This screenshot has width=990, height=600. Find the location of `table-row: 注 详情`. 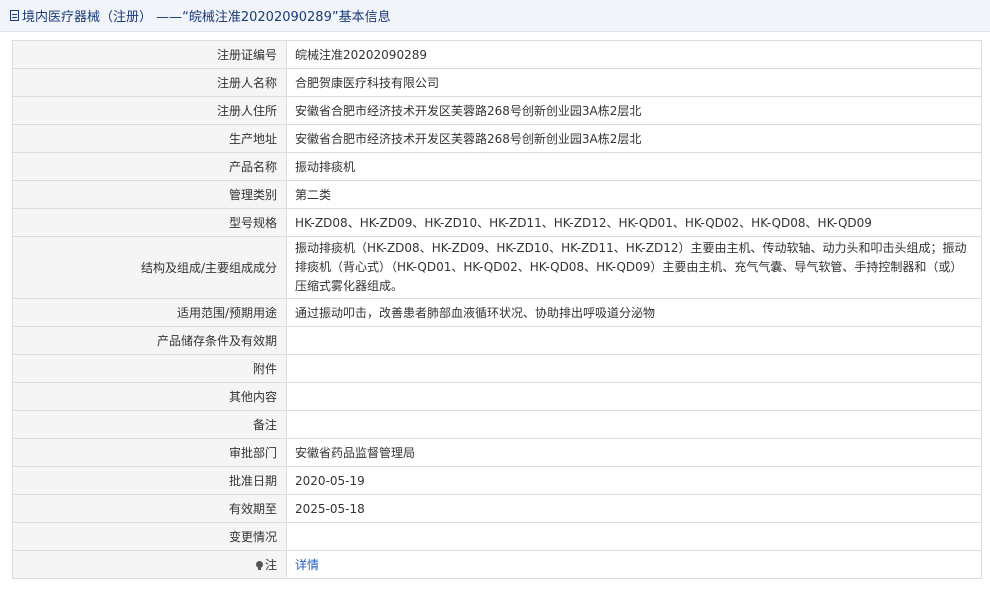

table-row: 注 详情 is located at coordinates (497, 564).